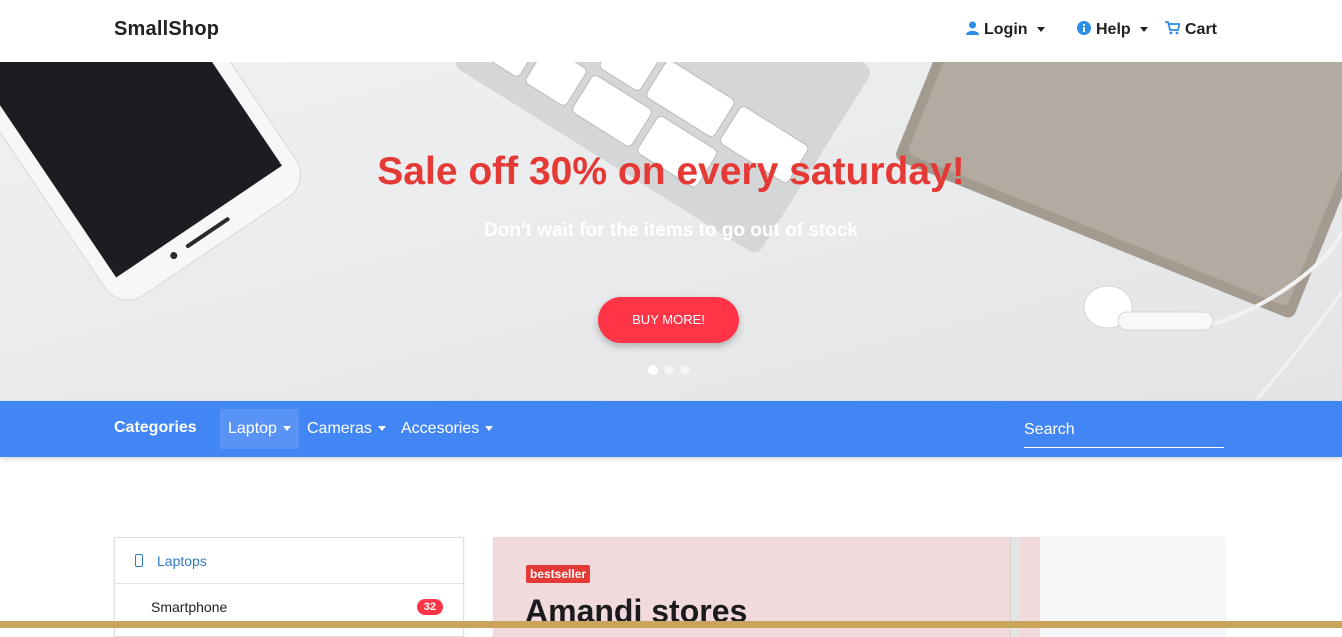  Describe the element at coordinates (289, 561) in the screenshot. I see `list-header-laptops: Laptops` at that location.